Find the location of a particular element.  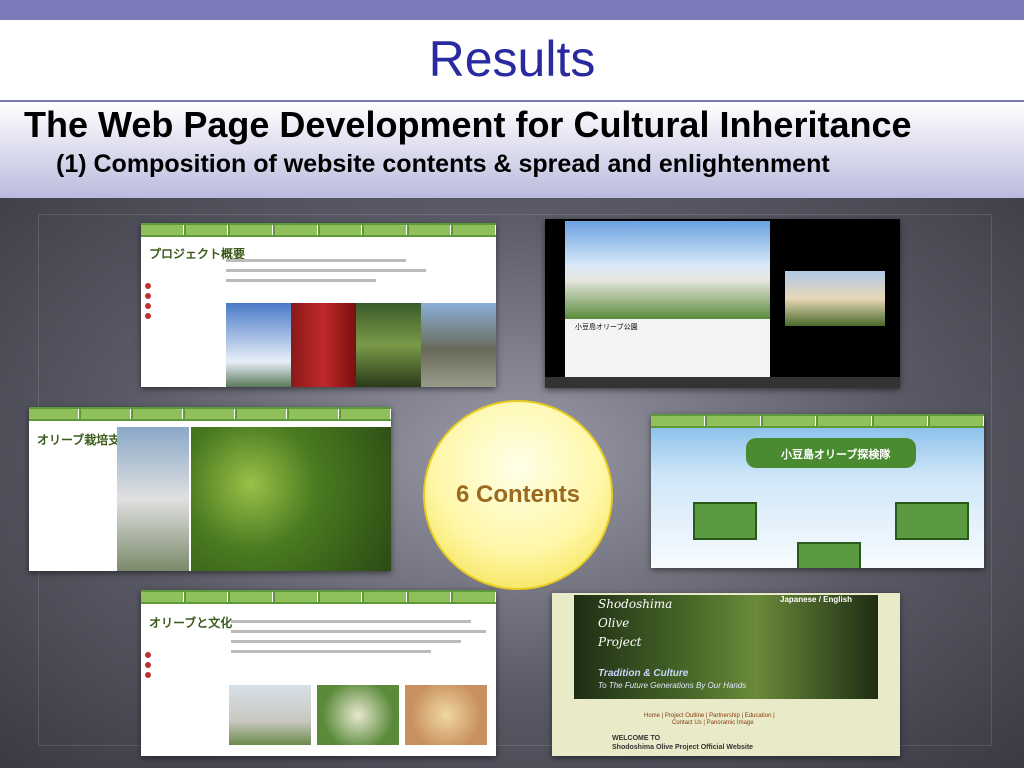

contents-badge: 6 Contents is located at coordinates (518, 495).